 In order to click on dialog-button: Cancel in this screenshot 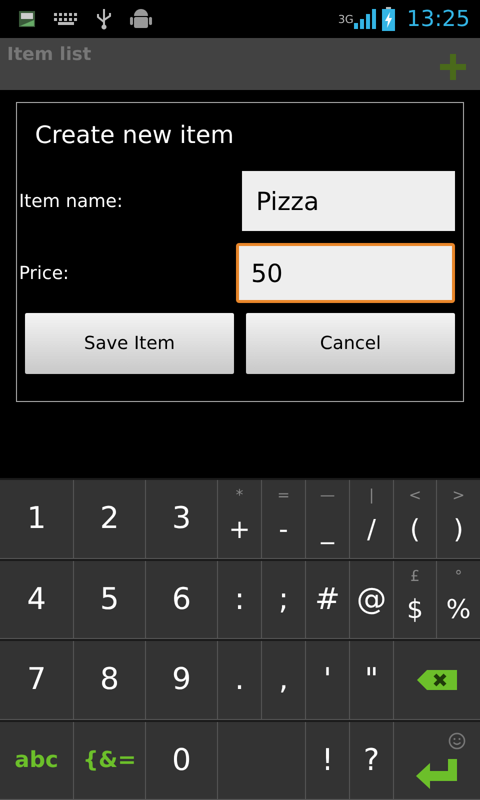, I will do `click(350, 343)`.